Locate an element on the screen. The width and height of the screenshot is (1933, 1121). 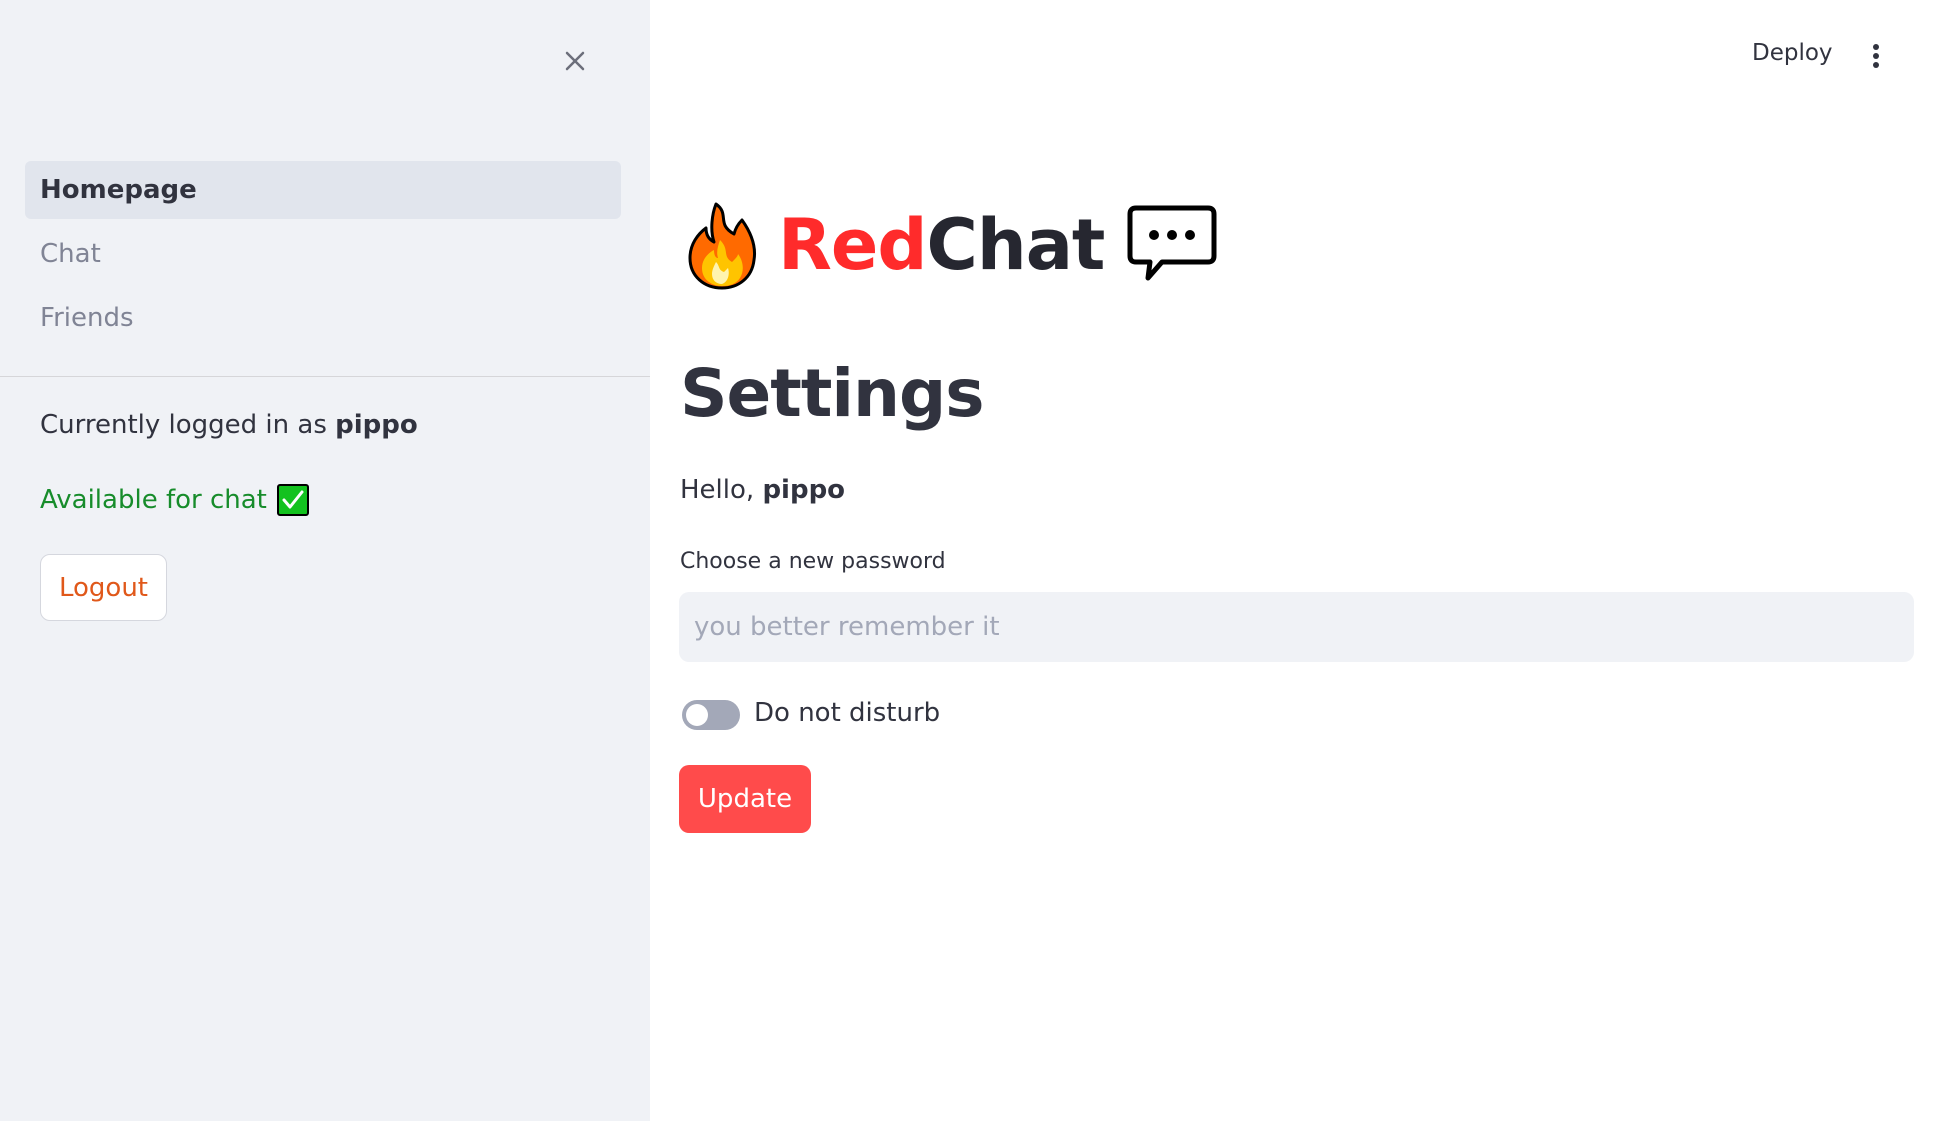
main-menu-button is located at coordinates (1876, 56).